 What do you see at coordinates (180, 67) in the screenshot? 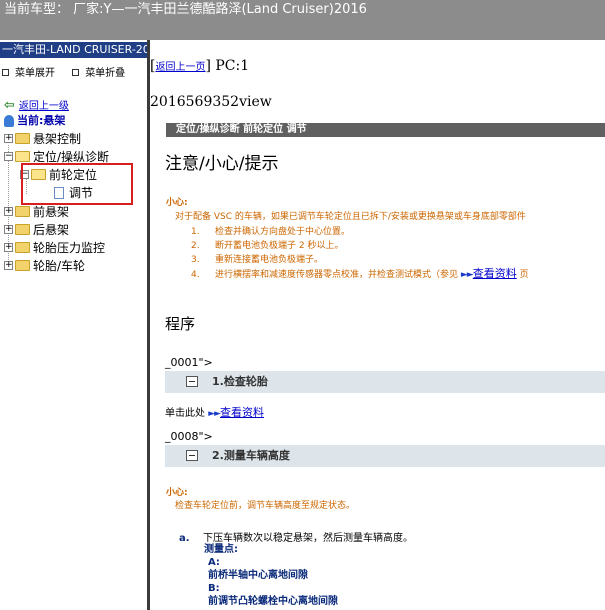
I see `back-page-link: 返回上一页` at bounding box center [180, 67].